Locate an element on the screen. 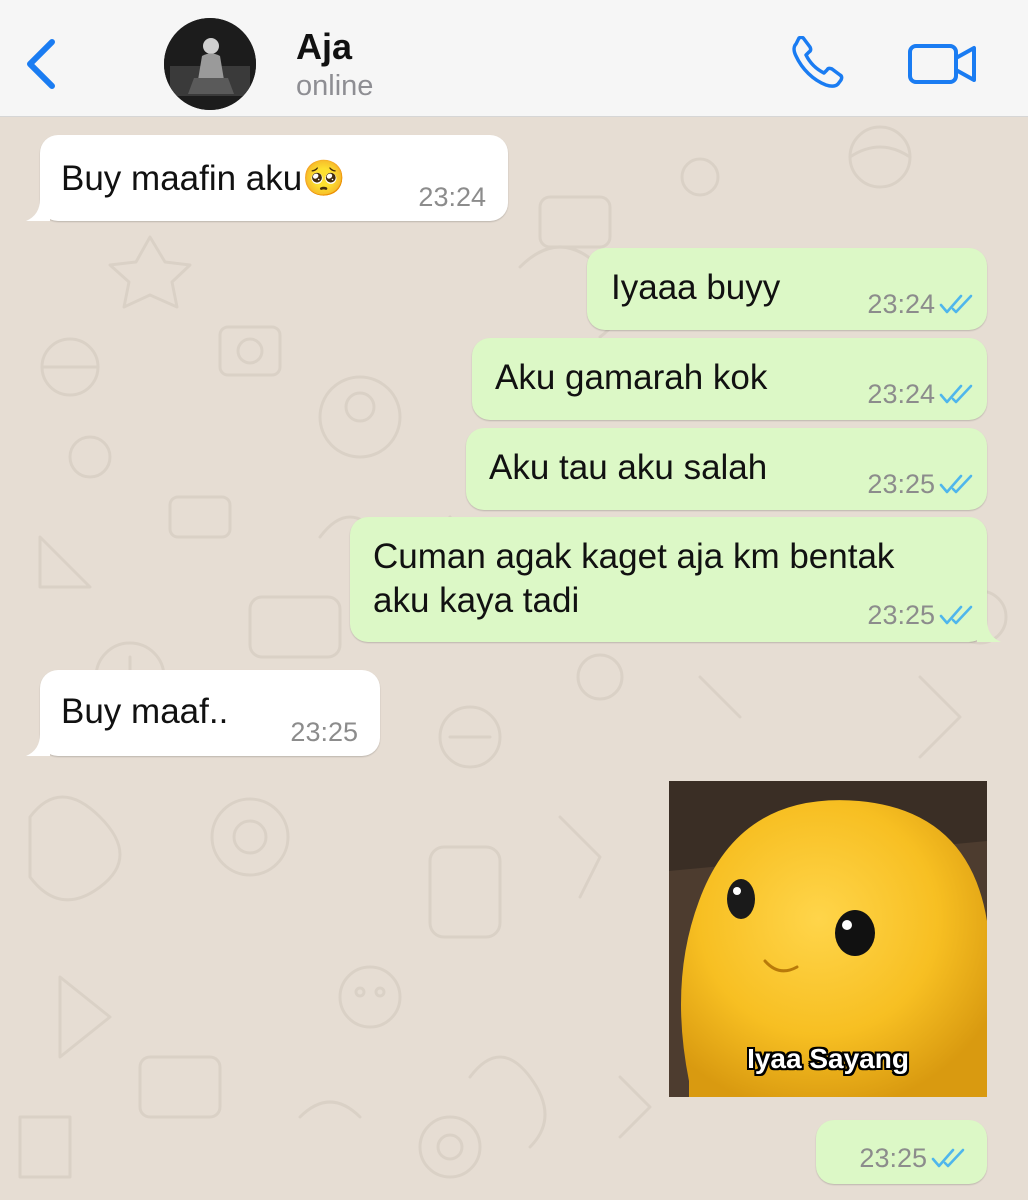 The height and width of the screenshot is (1200, 1028). message-bubble-incoming: Buy maaf.. 23:25 is located at coordinates (203, 713).